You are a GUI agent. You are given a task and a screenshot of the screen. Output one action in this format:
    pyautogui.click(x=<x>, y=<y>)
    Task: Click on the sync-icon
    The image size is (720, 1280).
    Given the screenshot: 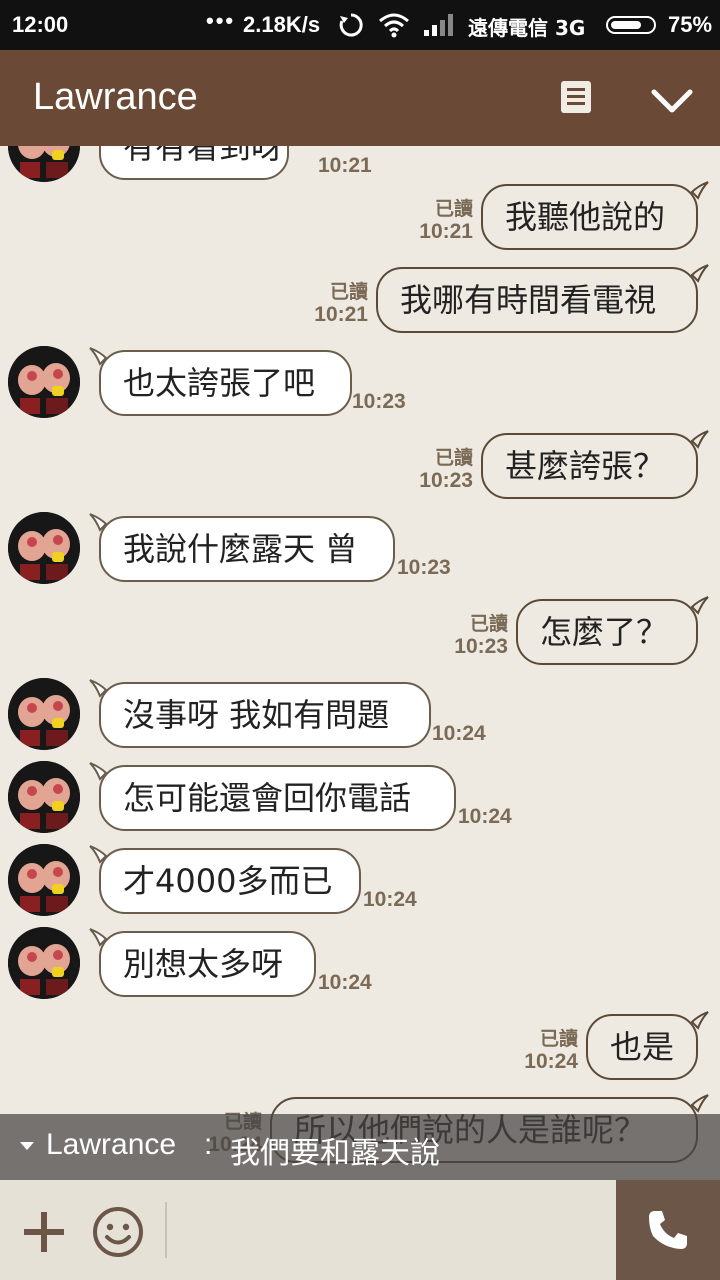 What is the action you would take?
    pyautogui.click(x=351, y=25)
    